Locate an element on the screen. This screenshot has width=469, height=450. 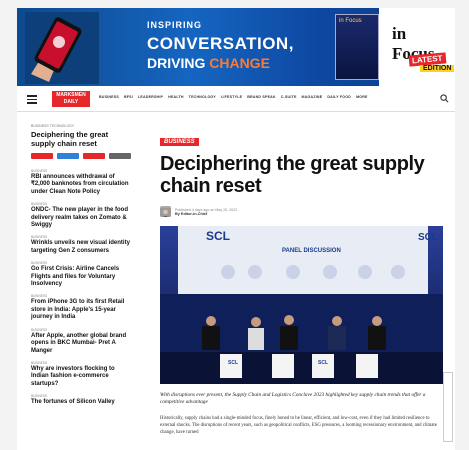
nav-item-leadership: LEADERSHIP is located at coordinates (150, 97).